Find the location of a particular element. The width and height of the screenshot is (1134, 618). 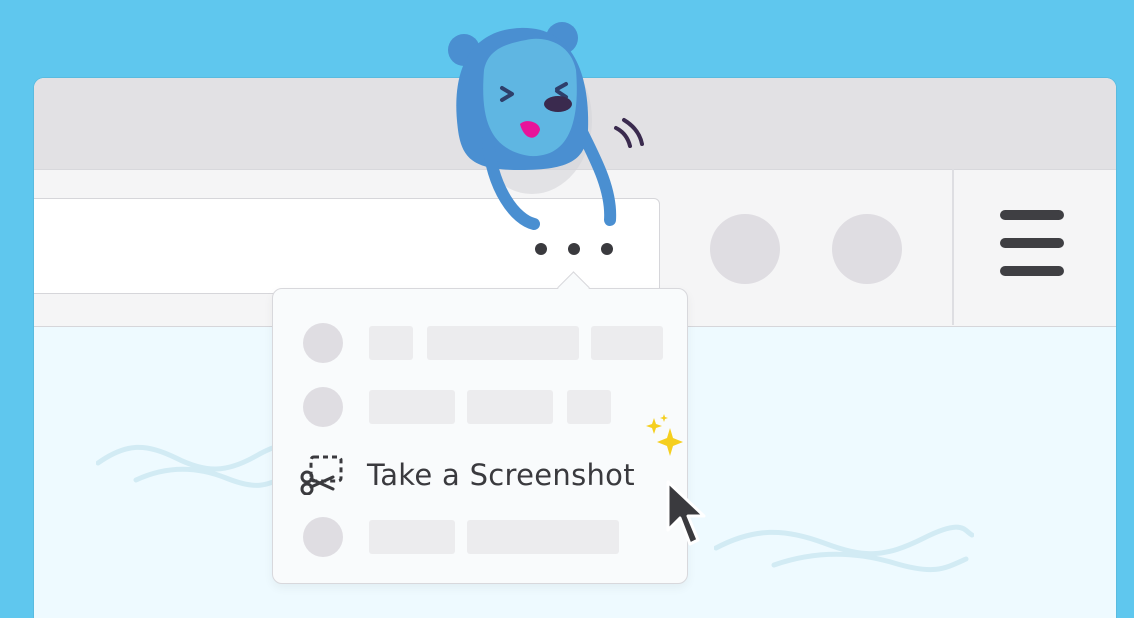

hamburger-menu-button is located at coordinates (1033, 245).